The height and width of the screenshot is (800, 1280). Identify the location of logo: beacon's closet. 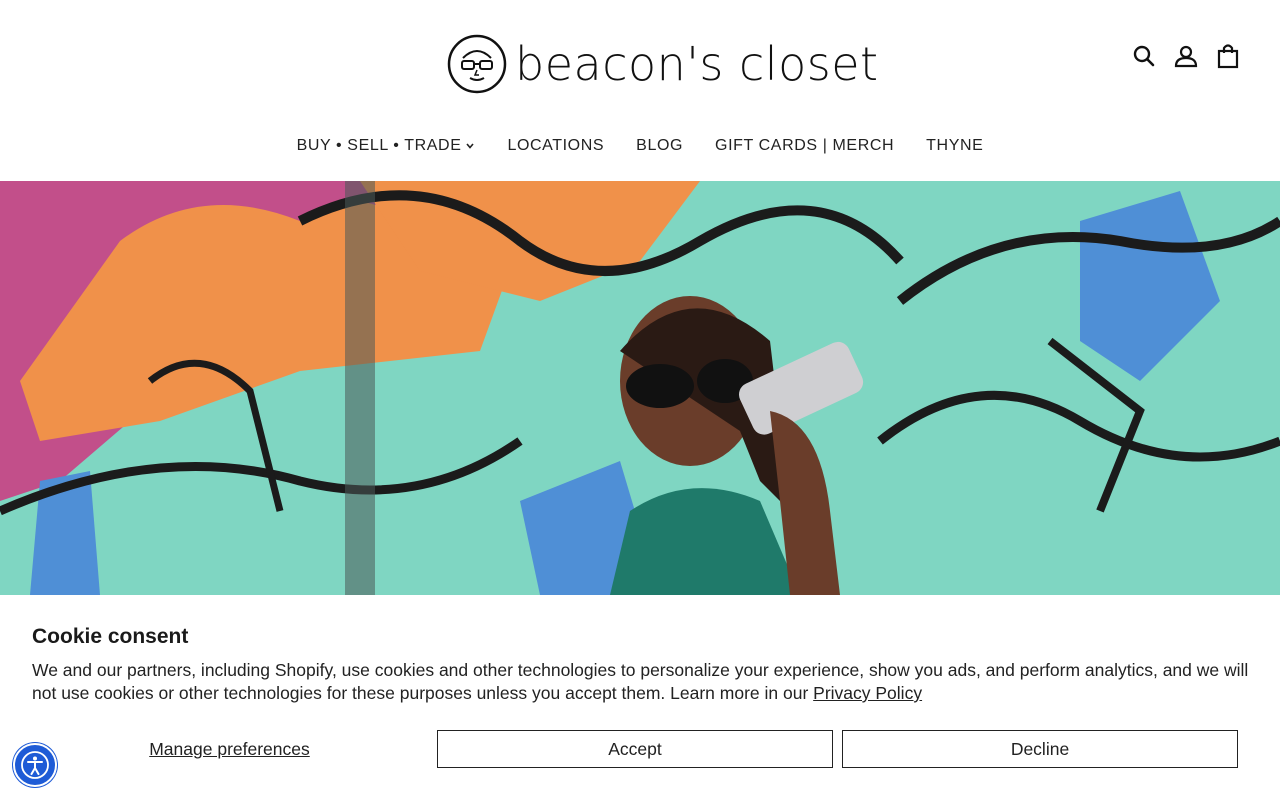
(663, 64).